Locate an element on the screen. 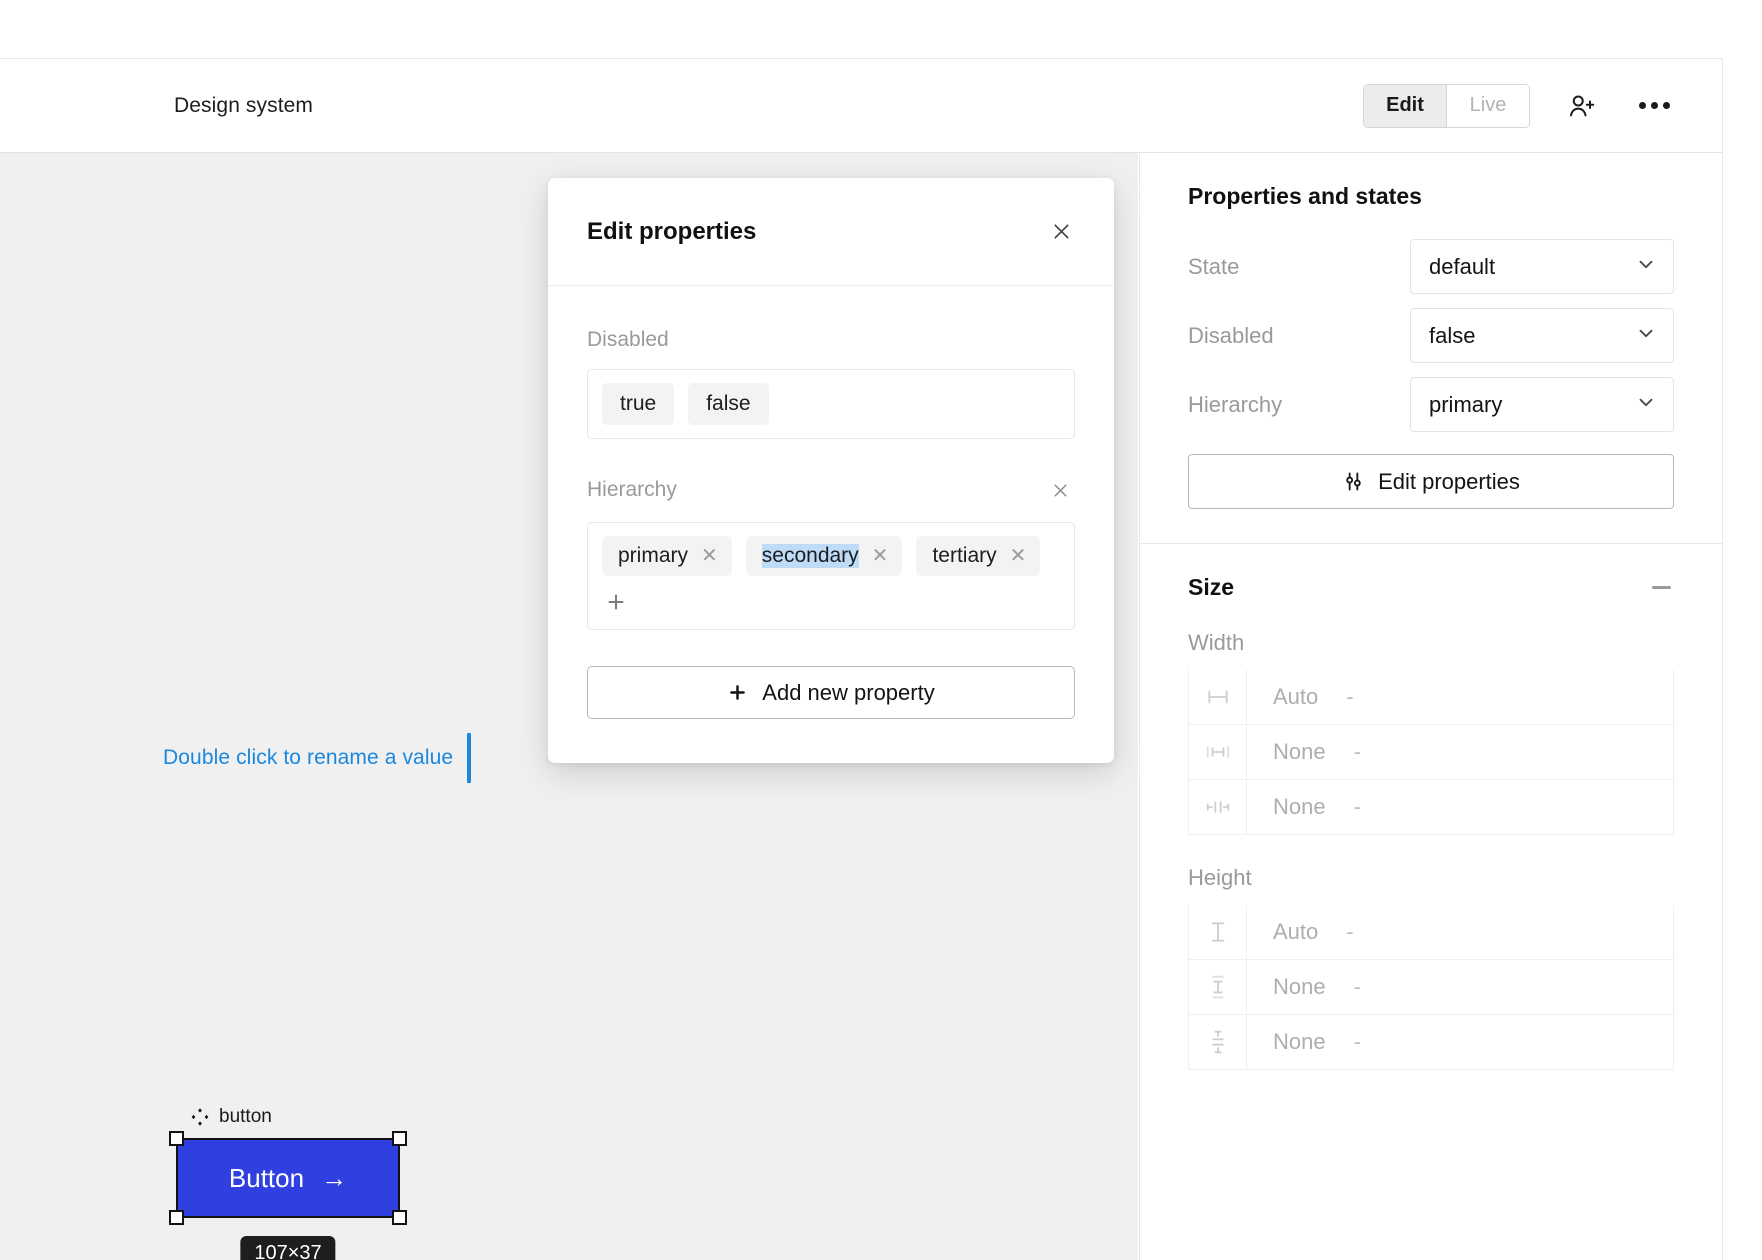  property-label-row: Hierarchy is located at coordinates (831, 490).